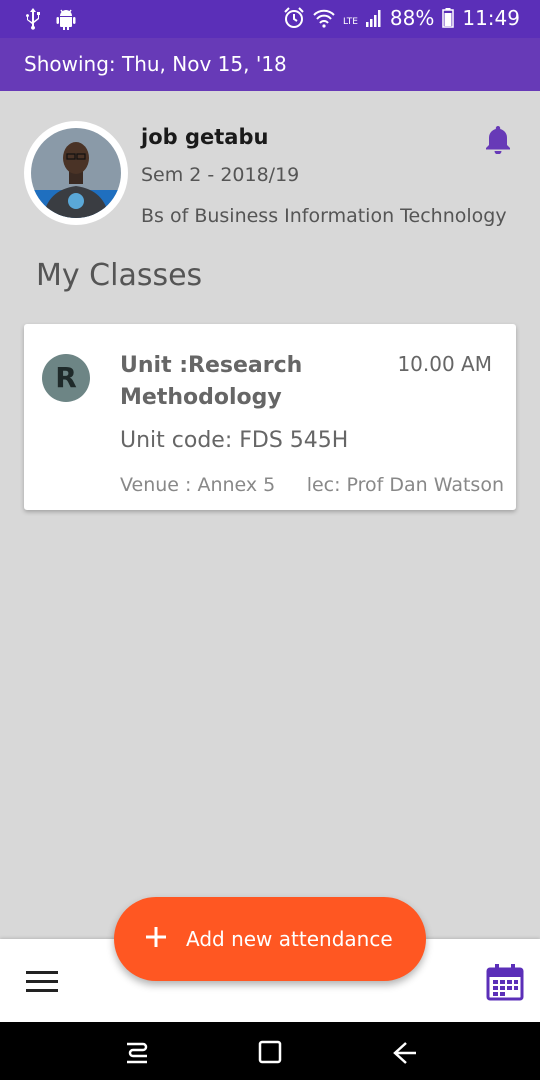 The image size is (540, 1080). What do you see at coordinates (491, 18) in the screenshot?
I see `clock: 11:49` at bounding box center [491, 18].